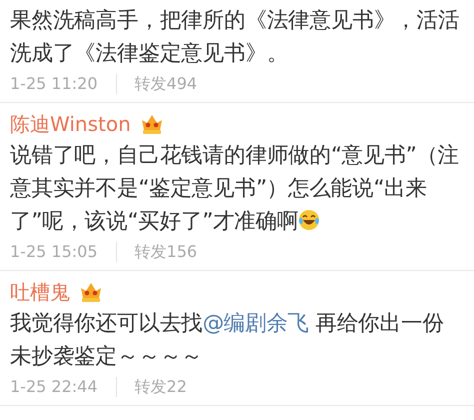  What do you see at coordinates (54, 84) in the screenshot?
I see `comment-time: 1-25 11:20` at bounding box center [54, 84].